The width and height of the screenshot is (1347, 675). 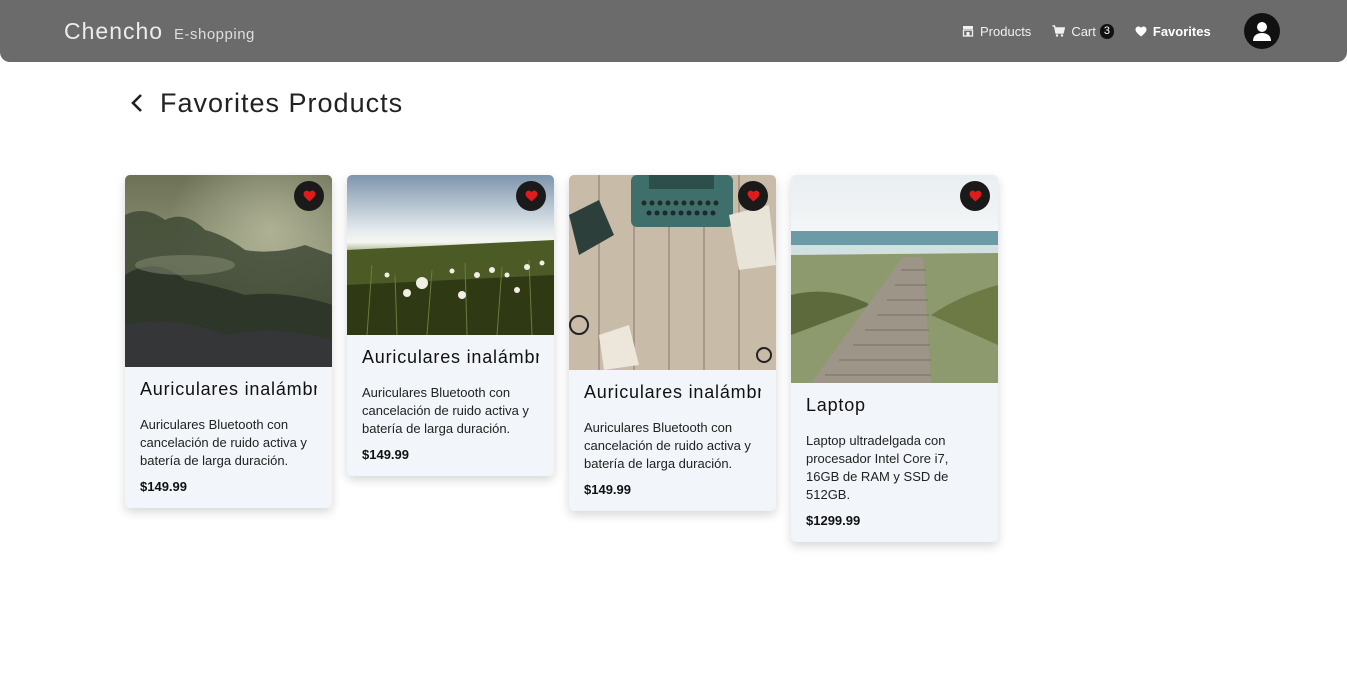 I want to click on user-icon, so click(x=1262, y=31).